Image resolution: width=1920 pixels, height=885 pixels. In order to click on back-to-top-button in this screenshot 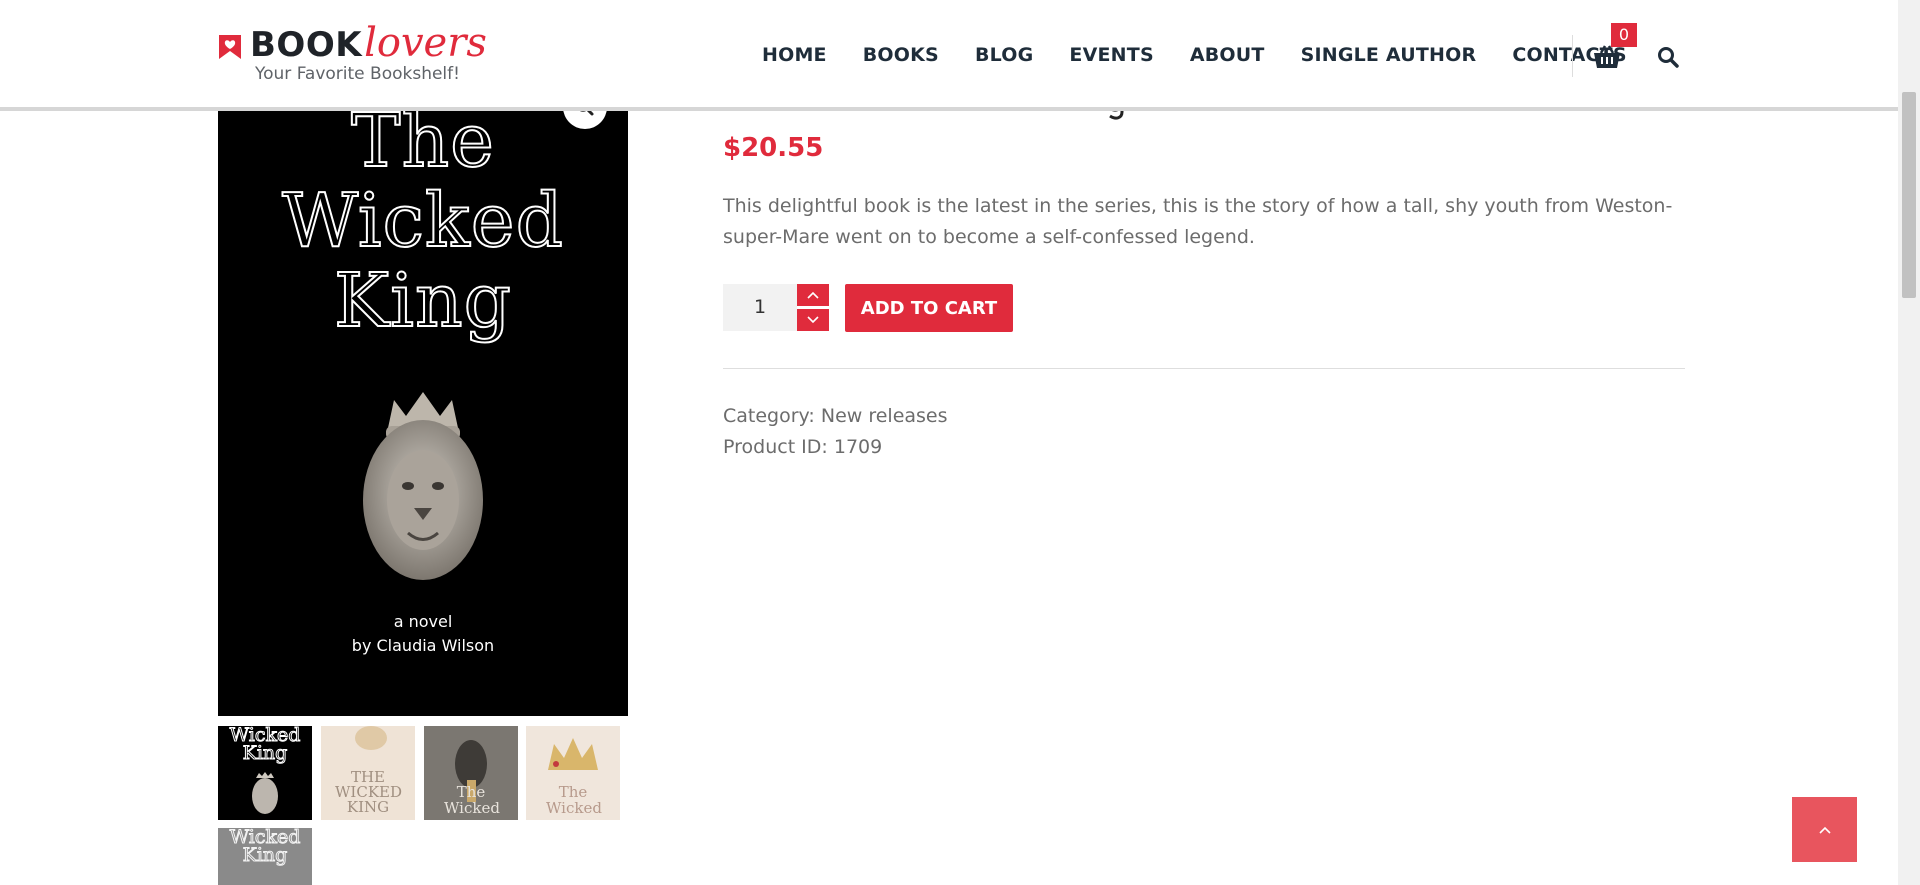, I will do `click(1824, 829)`.